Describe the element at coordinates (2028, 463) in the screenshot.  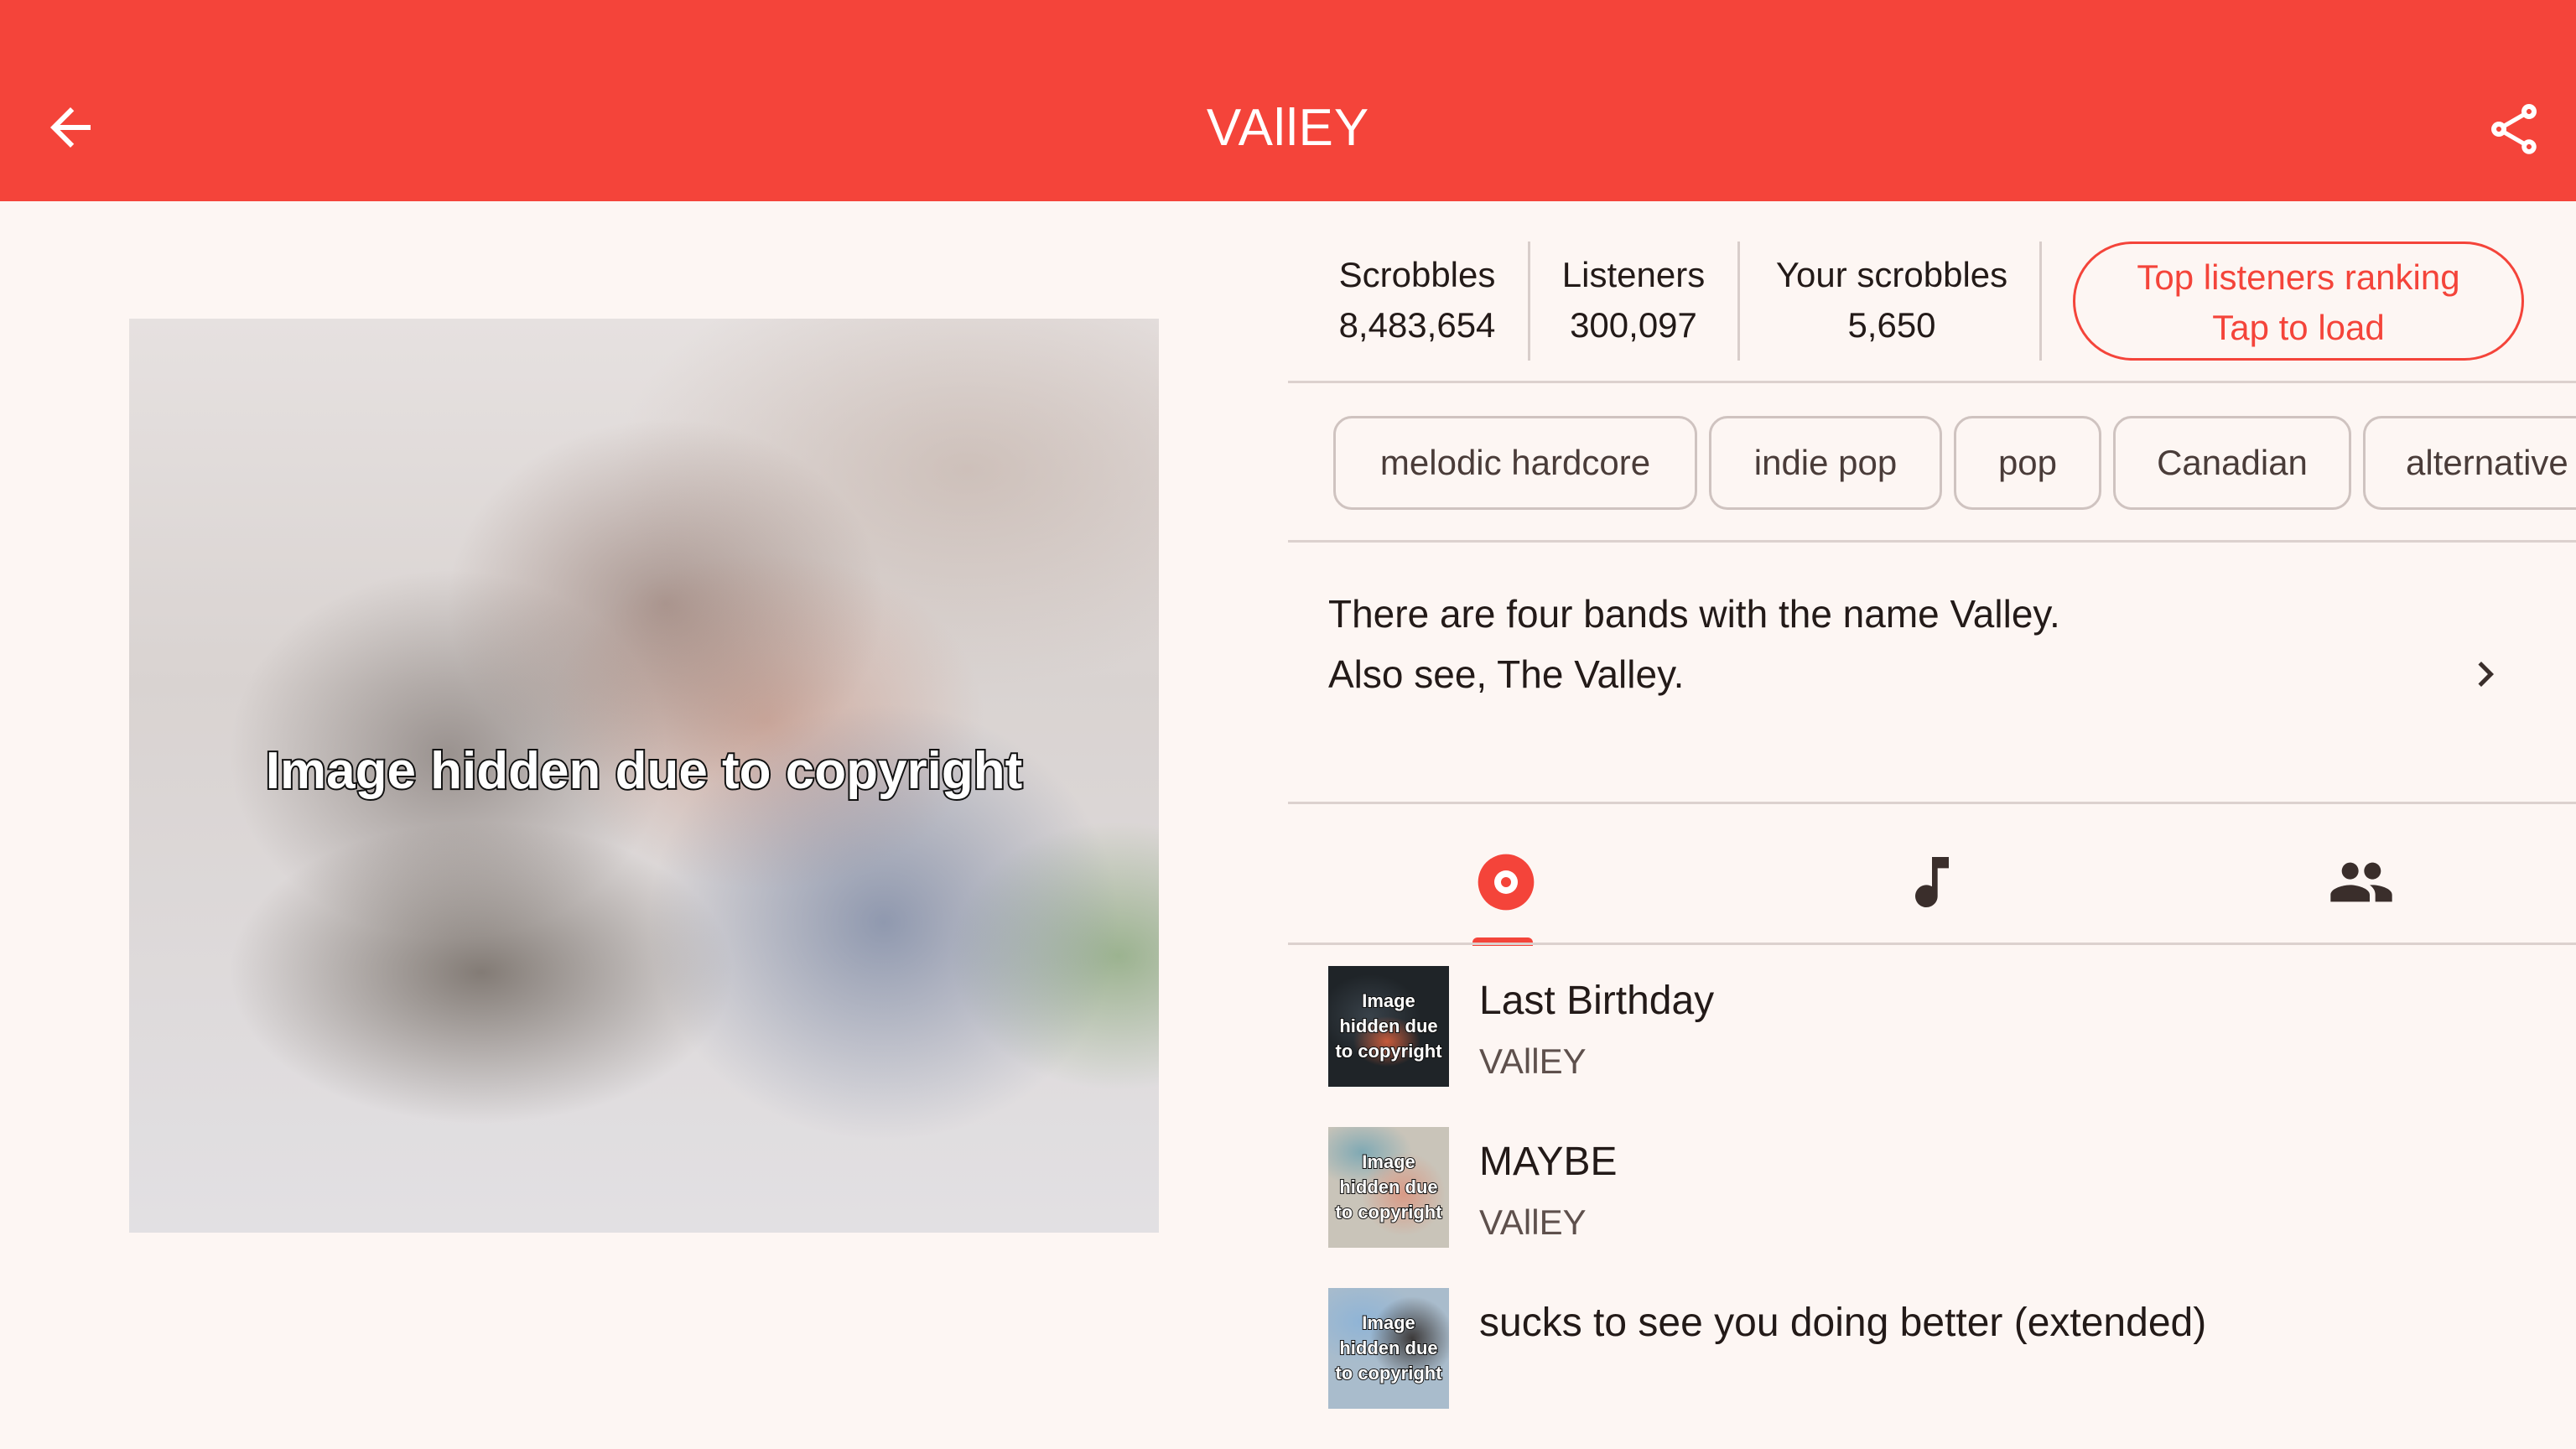
I see `tag-chip: pop` at that location.